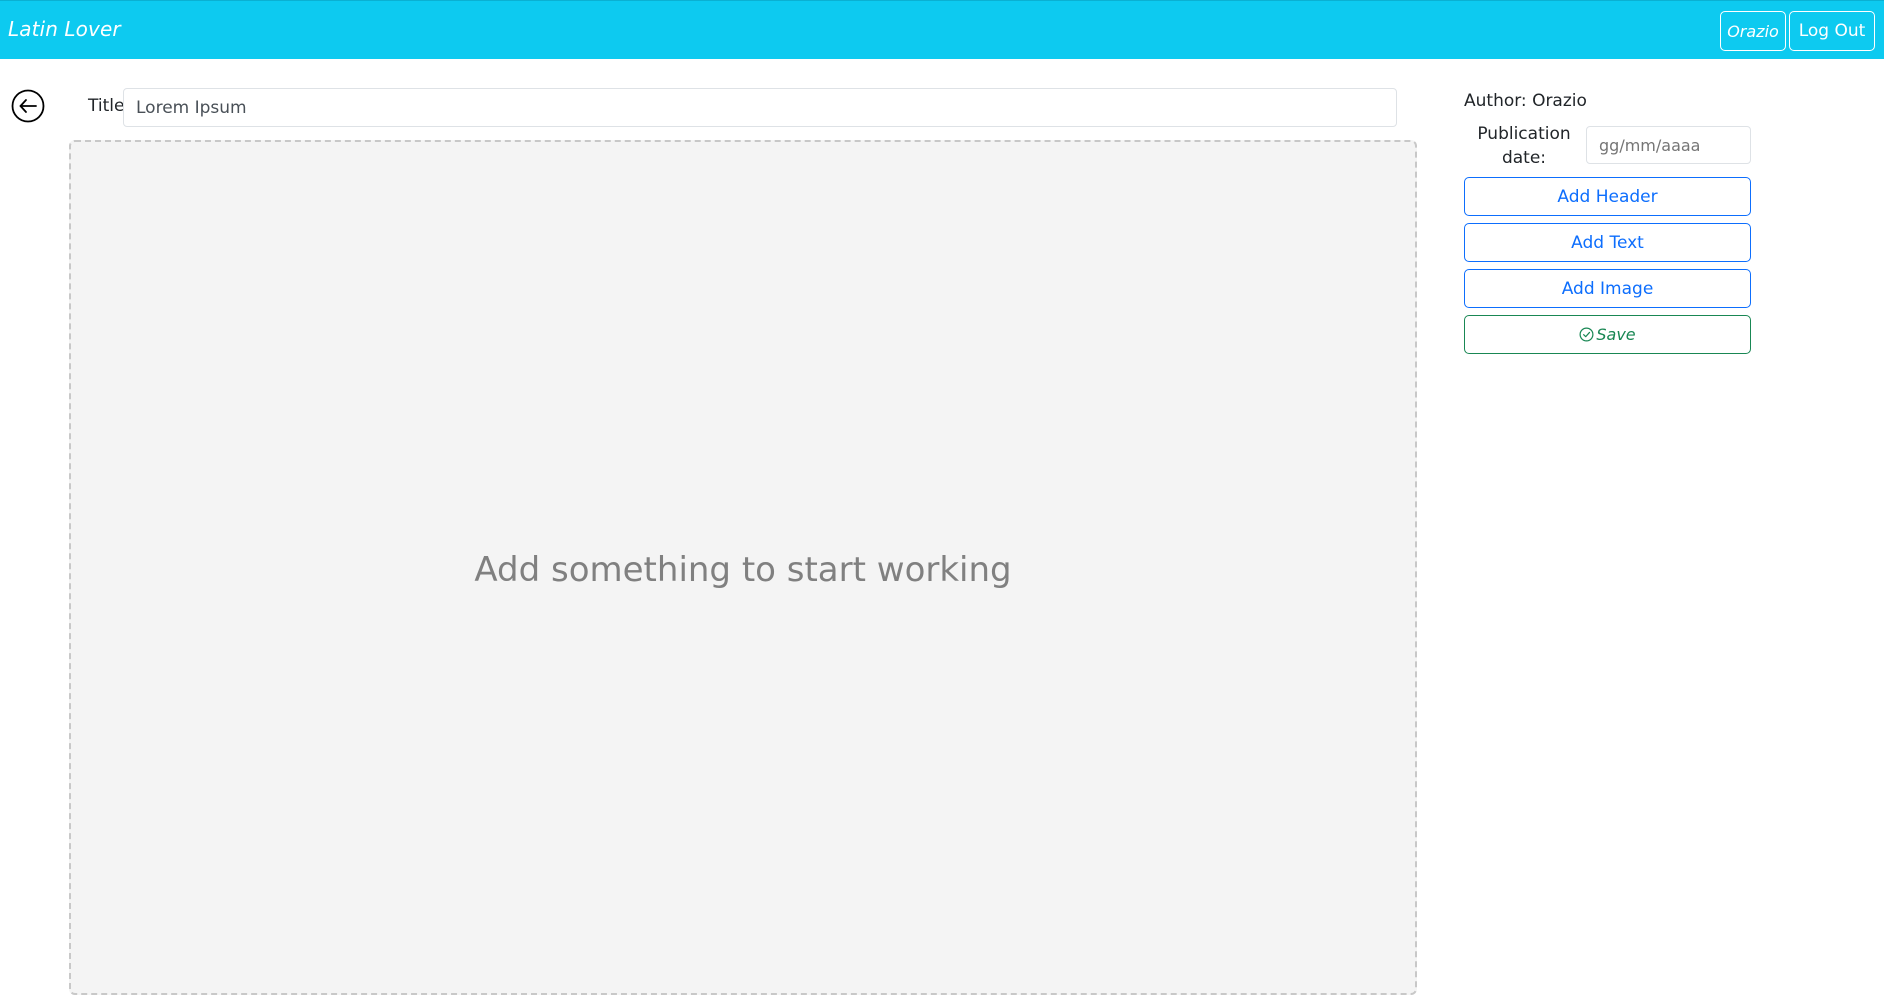 The image size is (1884, 1006). Describe the element at coordinates (760, 107) in the screenshot. I see `title-input` at that location.